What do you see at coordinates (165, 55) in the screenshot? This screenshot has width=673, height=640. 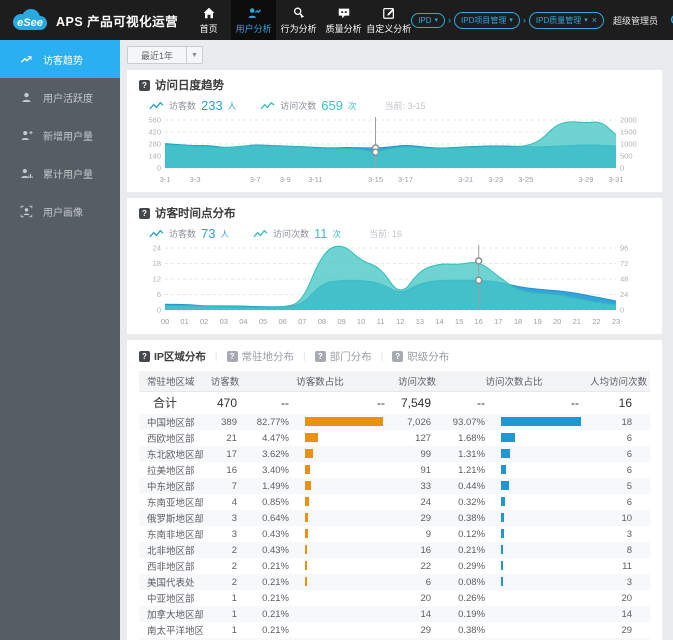 I see `date-range-select: 最近1年 ▼` at bounding box center [165, 55].